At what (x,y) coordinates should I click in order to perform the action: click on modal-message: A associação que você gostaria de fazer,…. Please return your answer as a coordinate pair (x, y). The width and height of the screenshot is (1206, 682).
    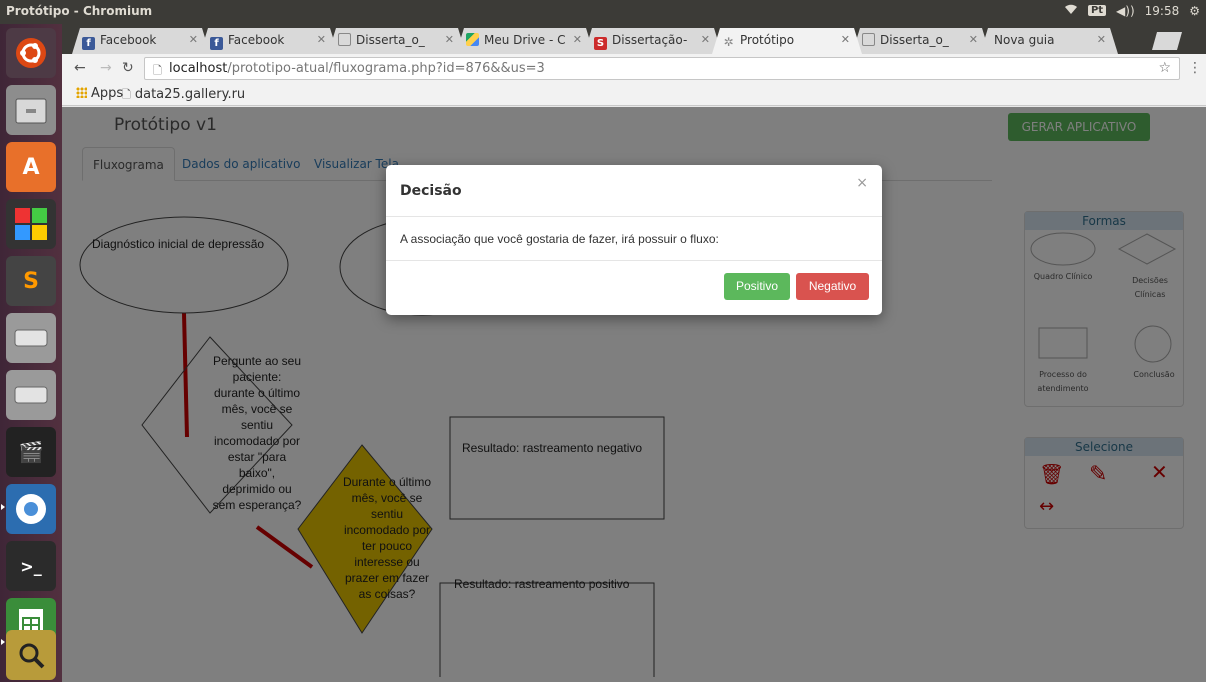
    Looking at the image, I should click on (559, 239).